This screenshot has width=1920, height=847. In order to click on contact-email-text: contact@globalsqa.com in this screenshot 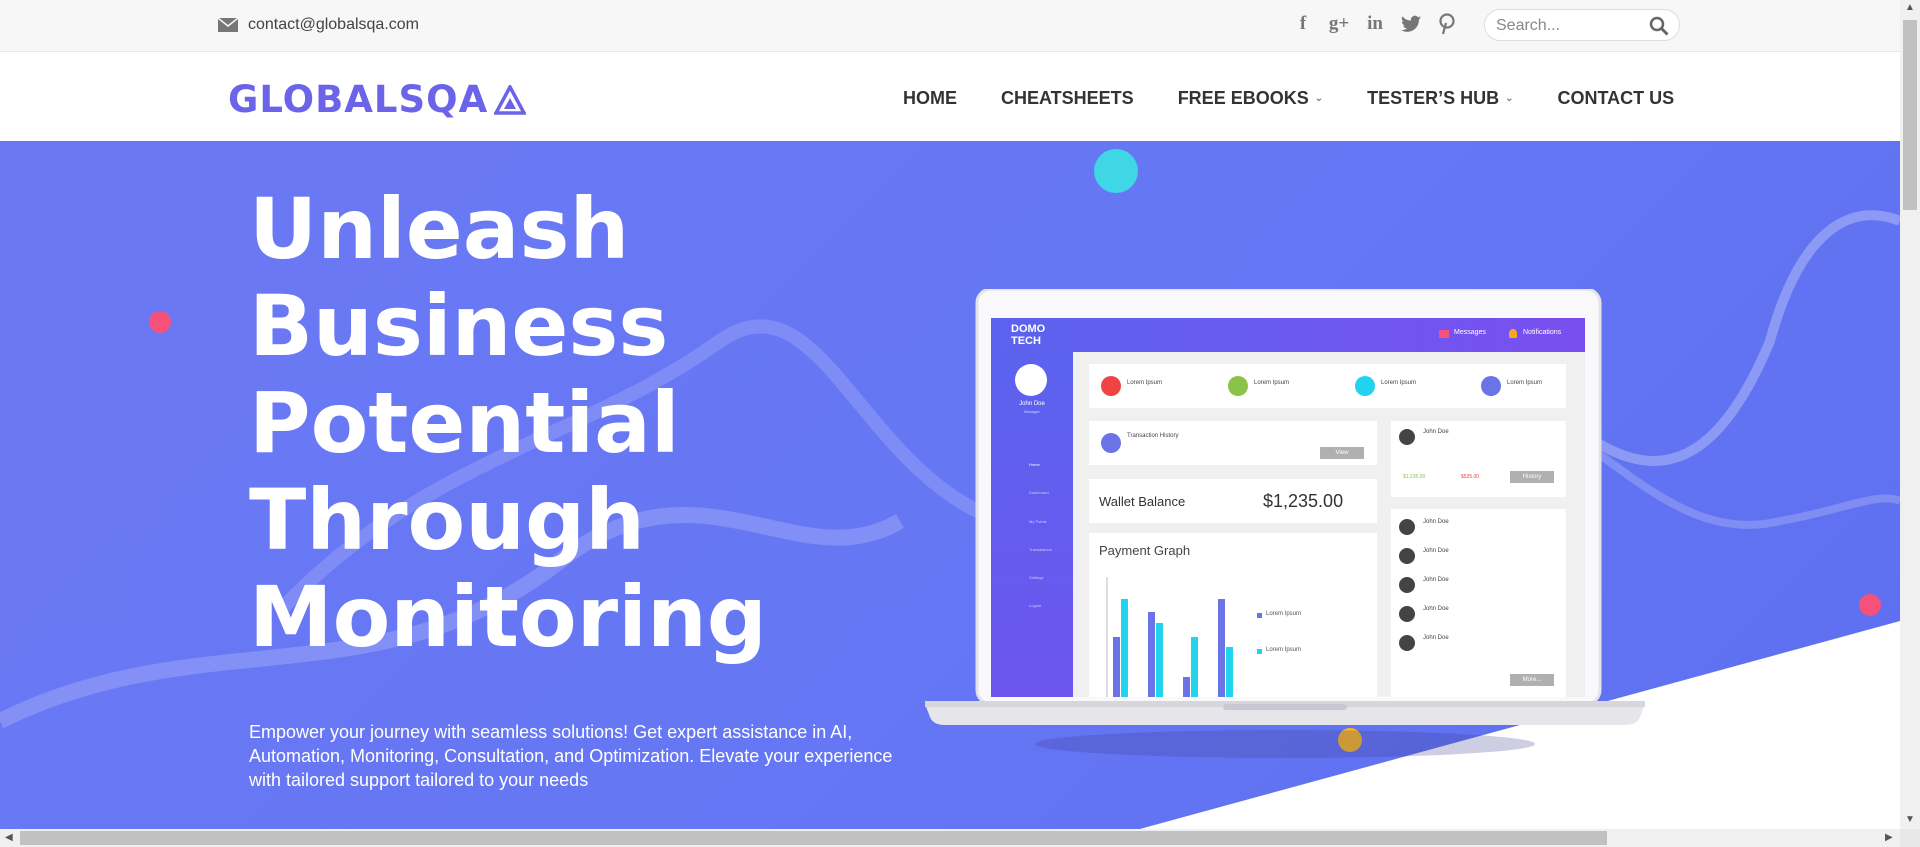, I will do `click(333, 25)`.